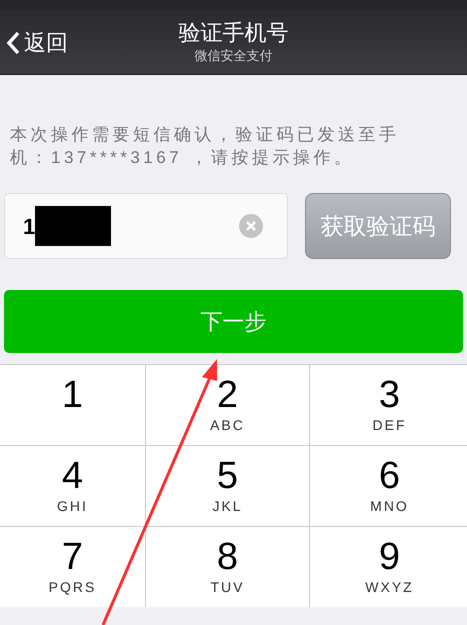  What do you see at coordinates (72, 486) in the screenshot?
I see `keypad-key: 4 GHI` at bounding box center [72, 486].